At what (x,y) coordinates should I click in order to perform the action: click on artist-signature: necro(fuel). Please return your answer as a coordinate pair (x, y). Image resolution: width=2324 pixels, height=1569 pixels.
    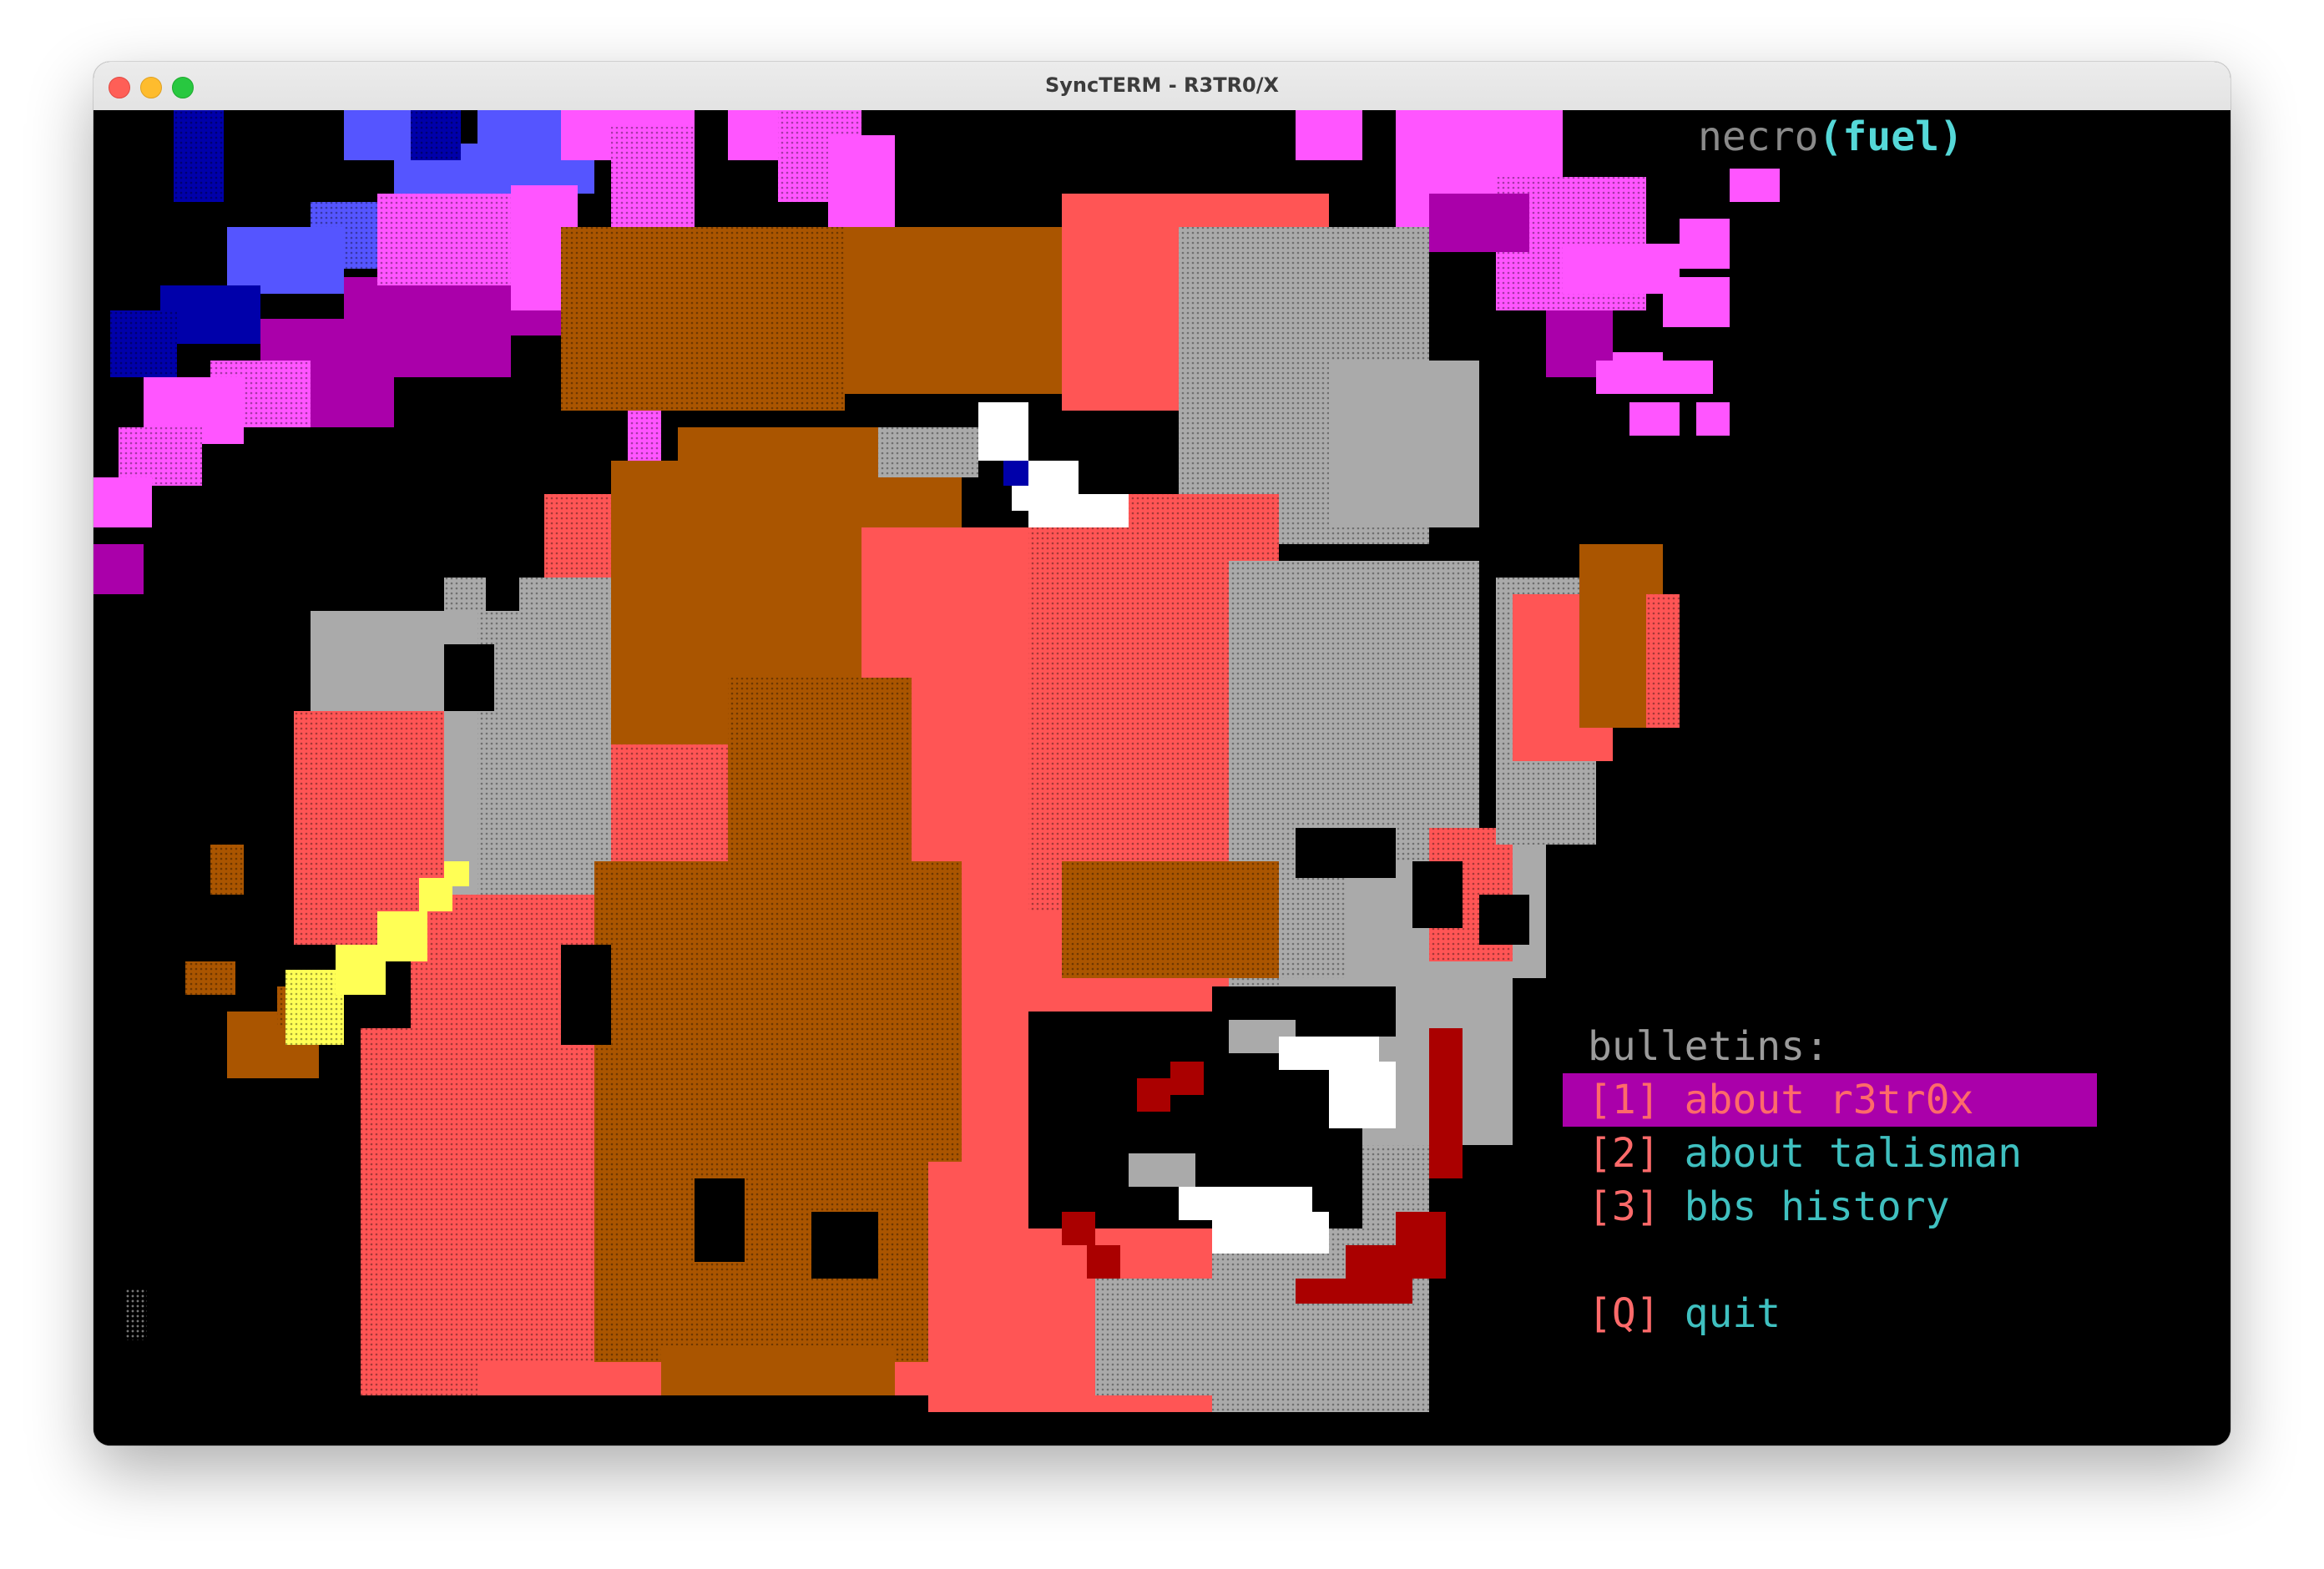
    Looking at the image, I should click on (1830, 137).